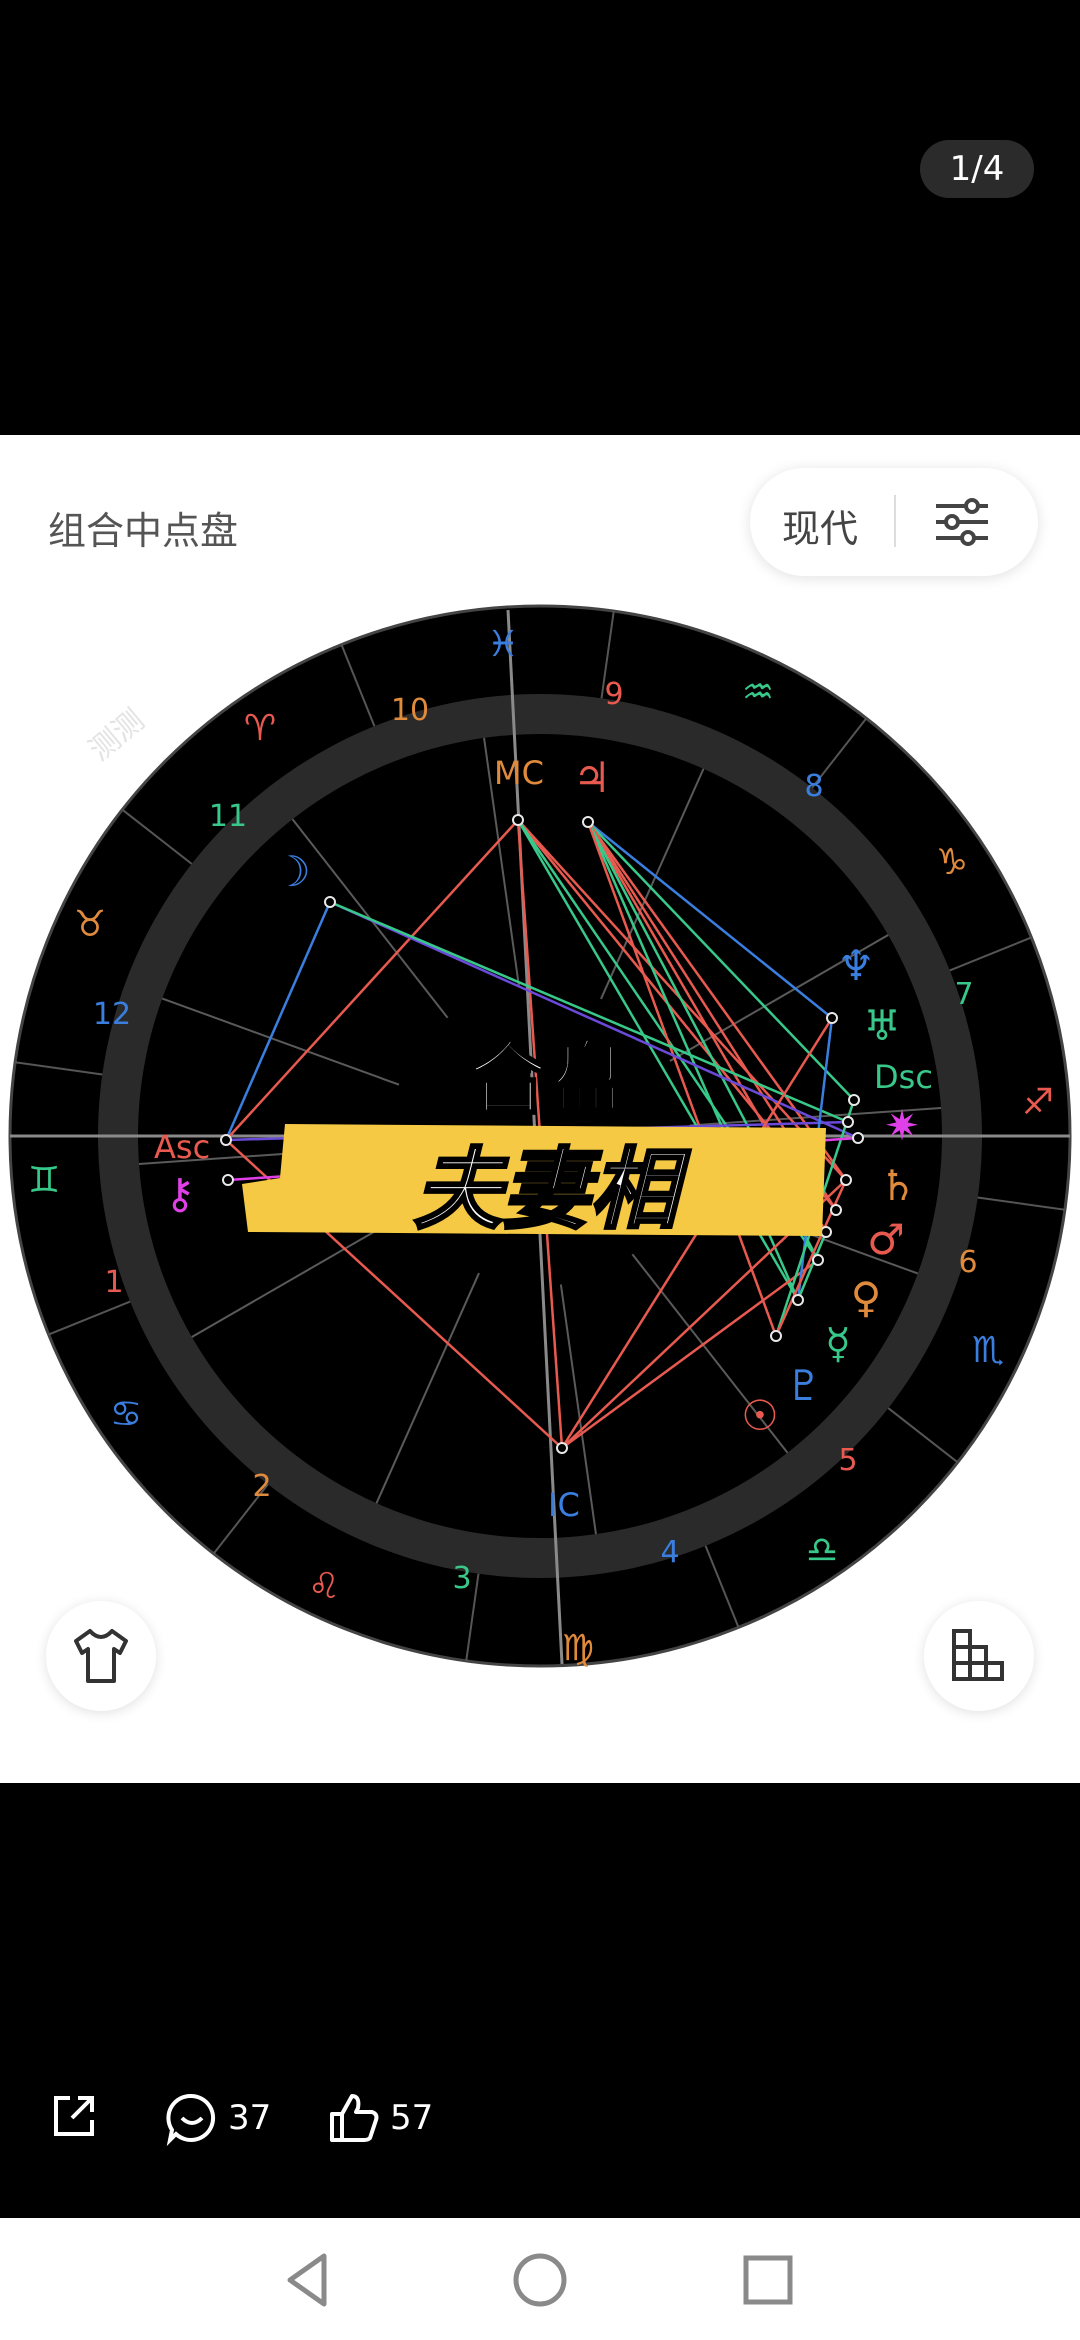 The image size is (1080, 2340). I want to click on sign-virgo: ♍, so click(578, 1648).